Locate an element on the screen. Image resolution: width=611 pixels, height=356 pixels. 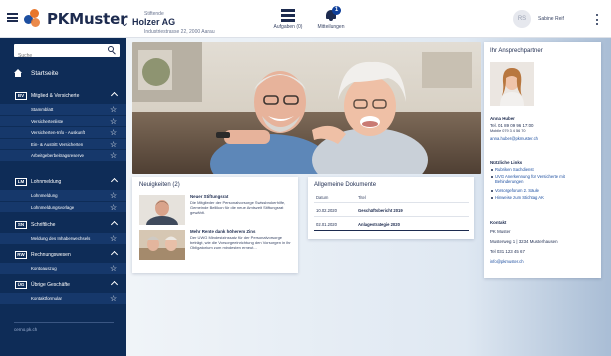
sidebar-item-label: Ein- & Austritt Versicherten is located at coordinates (57, 144).